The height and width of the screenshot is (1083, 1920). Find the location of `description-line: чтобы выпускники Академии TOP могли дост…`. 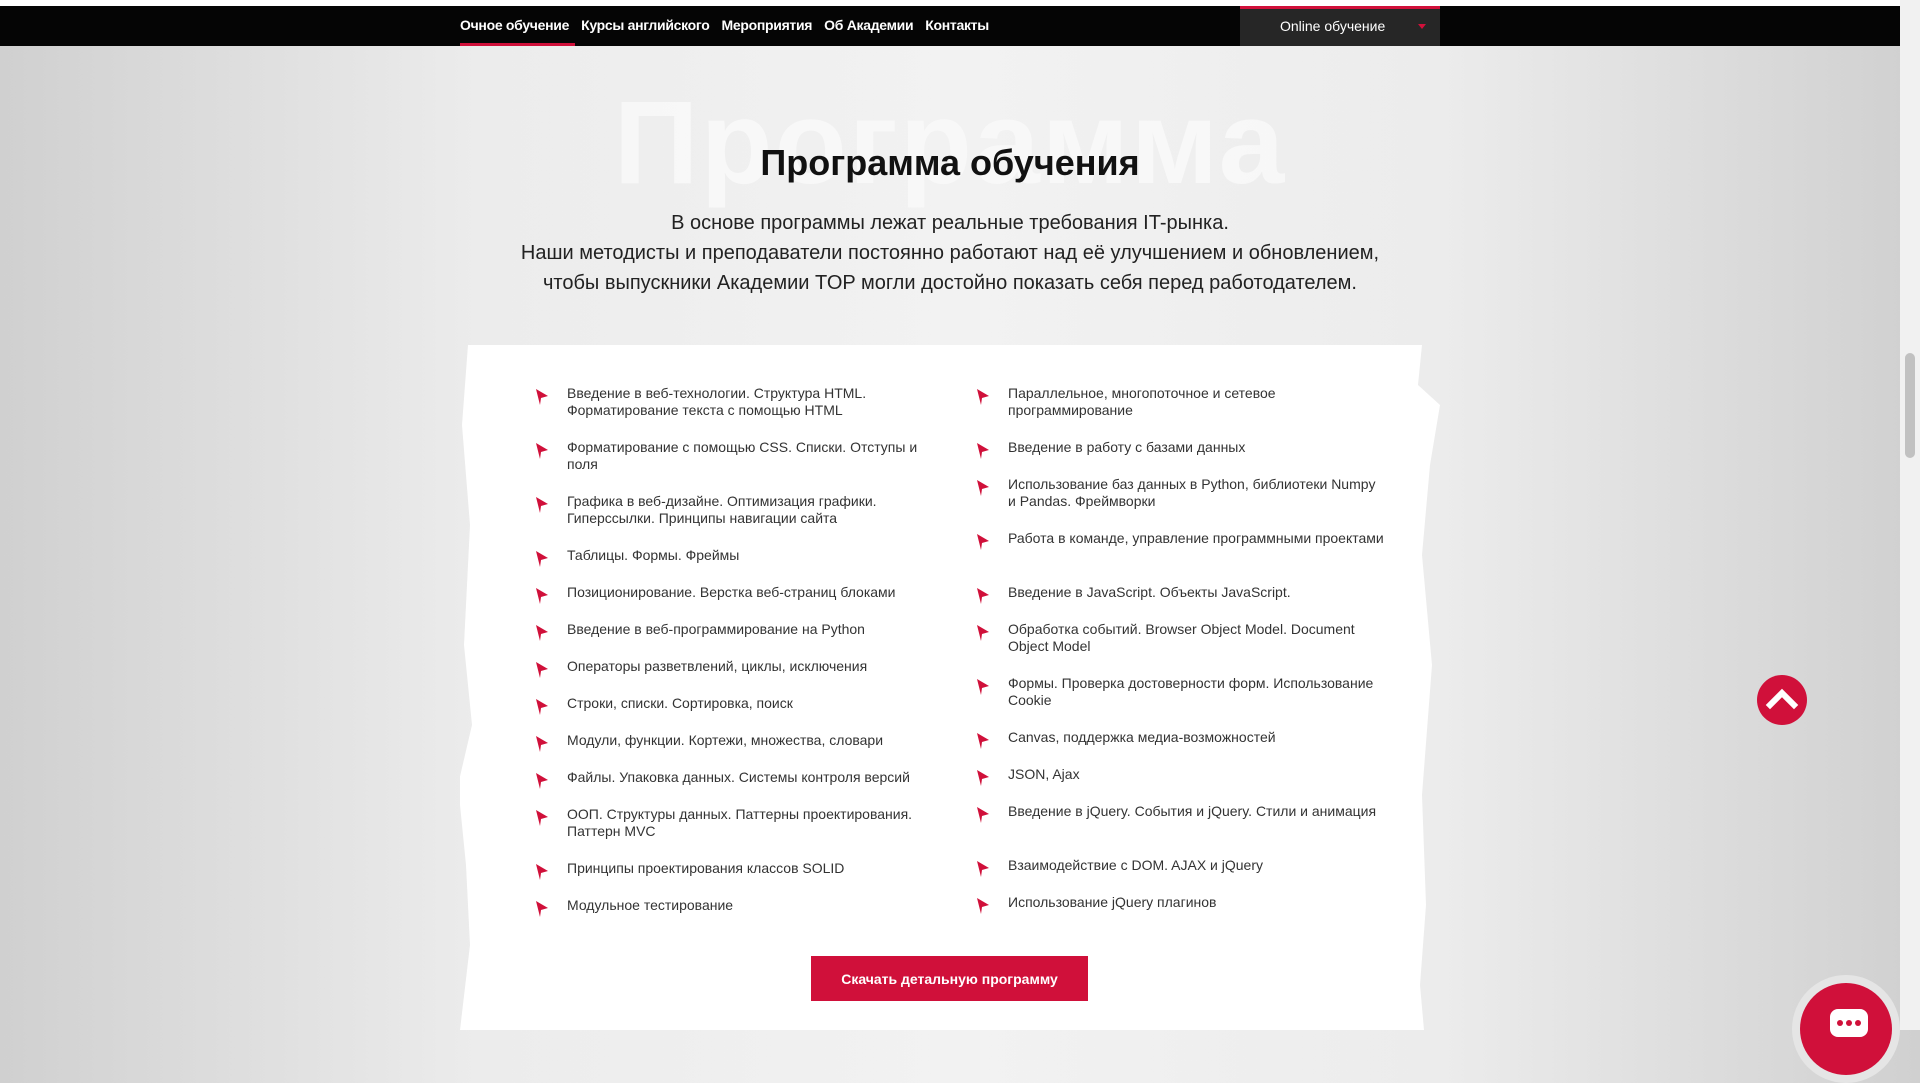

description-line: чтобы выпускники Академии TOP могли дост… is located at coordinates (949, 283).